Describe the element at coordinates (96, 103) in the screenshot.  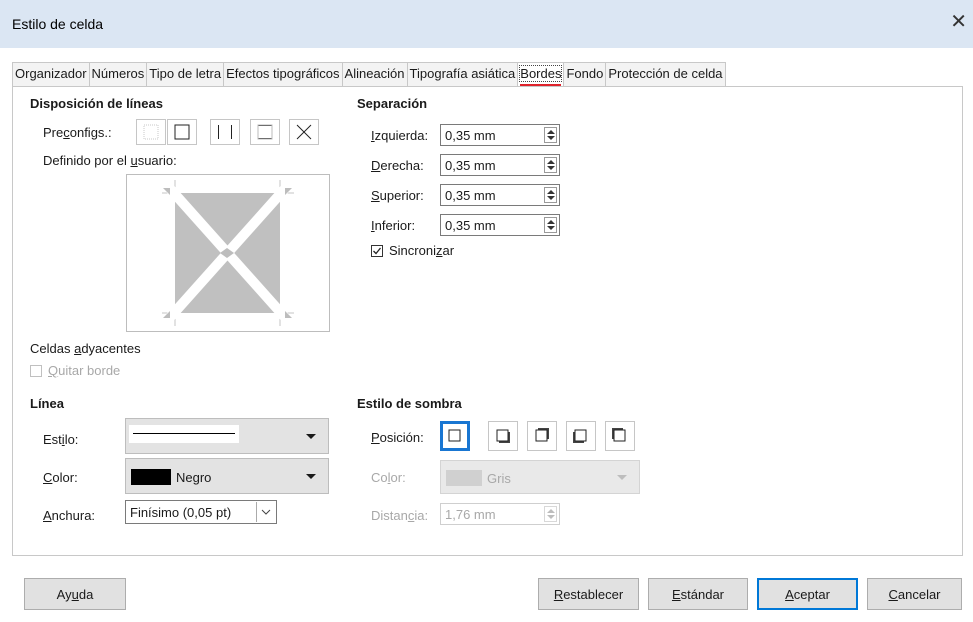
I see `line-arrangement-heading: Disposición de líneas` at that location.